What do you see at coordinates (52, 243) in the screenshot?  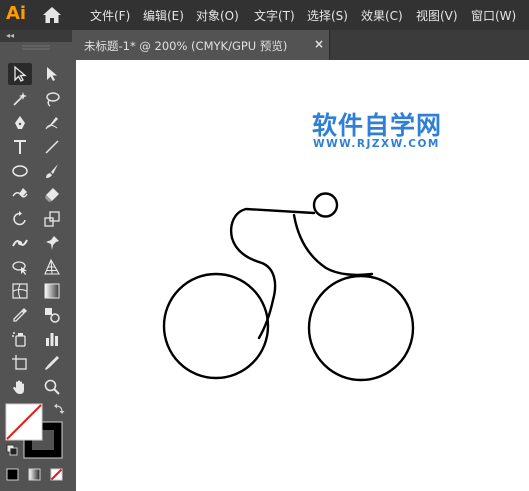 I see `puppet-warp-tool-icon` at bounding box center [52, 243].